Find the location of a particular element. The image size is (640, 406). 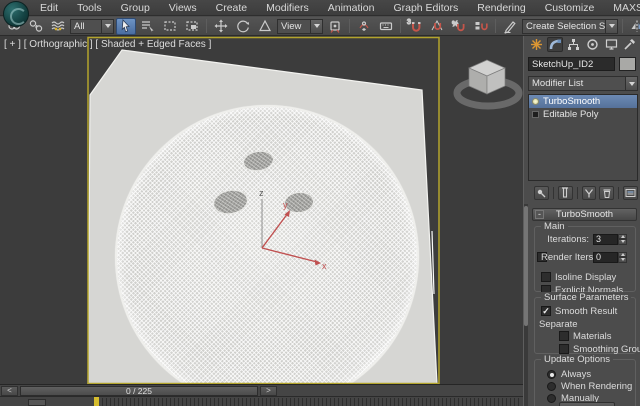

menu-item-edit: Edit is located at coordinates (49, 8).